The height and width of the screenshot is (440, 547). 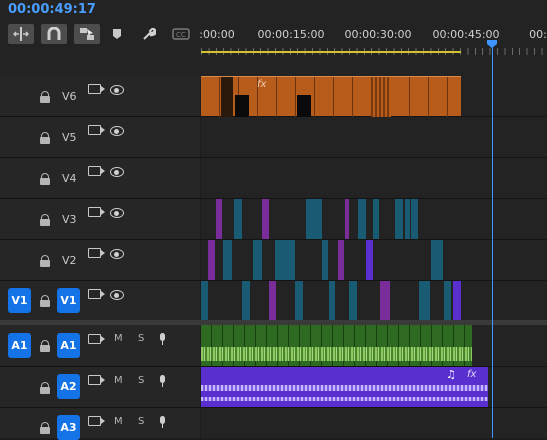 I want to click on timecode-display: 00:00:49:17, so click(x=52, y=9).